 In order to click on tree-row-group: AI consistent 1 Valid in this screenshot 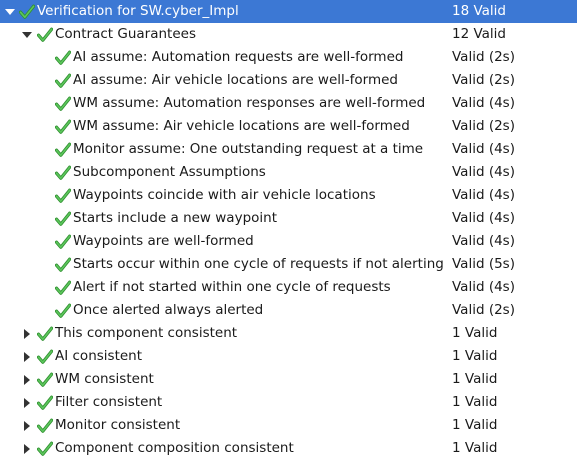, I will do `click(288, 356)`.